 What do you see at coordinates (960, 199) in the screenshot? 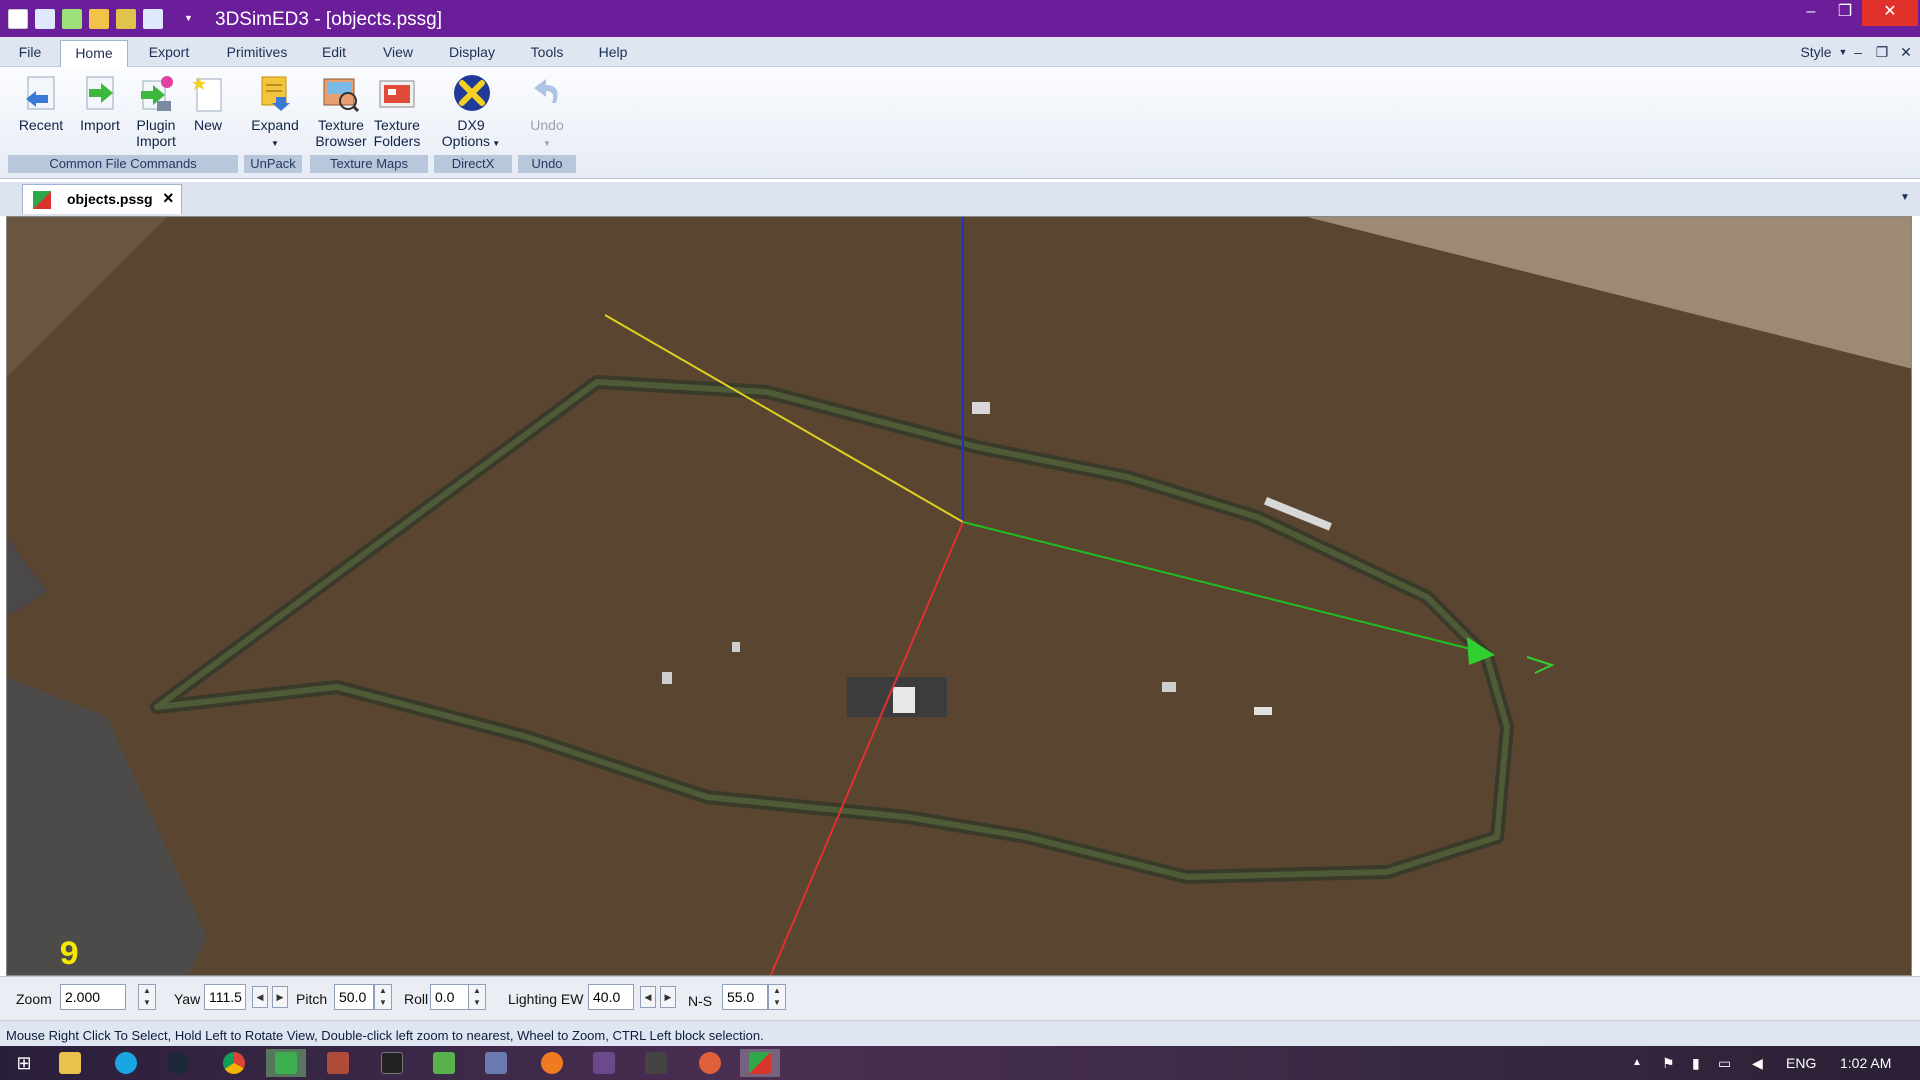
I see `document-tab-strip: objects.pssg × ▼` at bounding box center [960, 199].